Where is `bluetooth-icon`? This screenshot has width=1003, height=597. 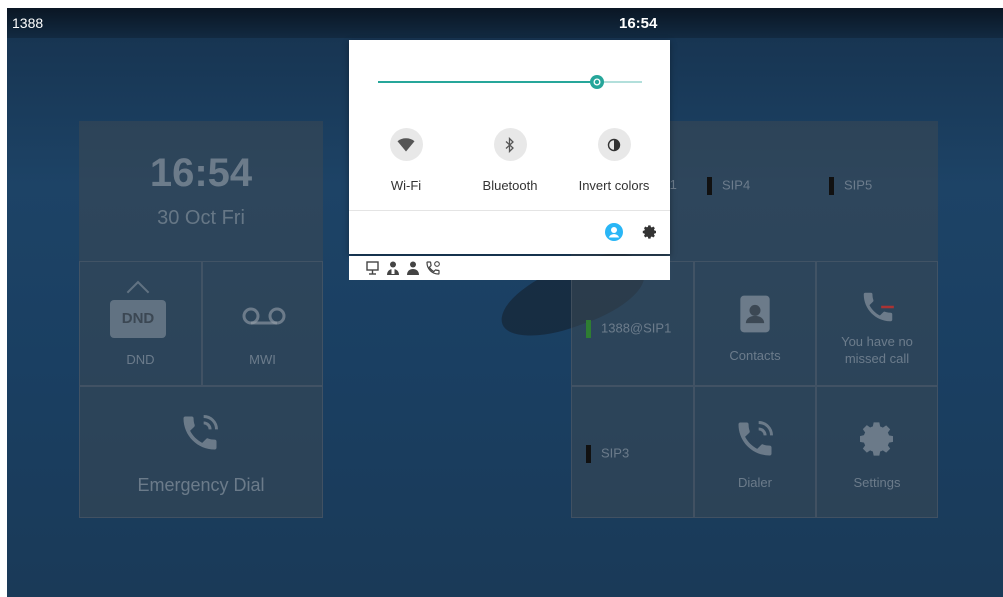
bluetooth-icon is located at coordinates (509, 144).